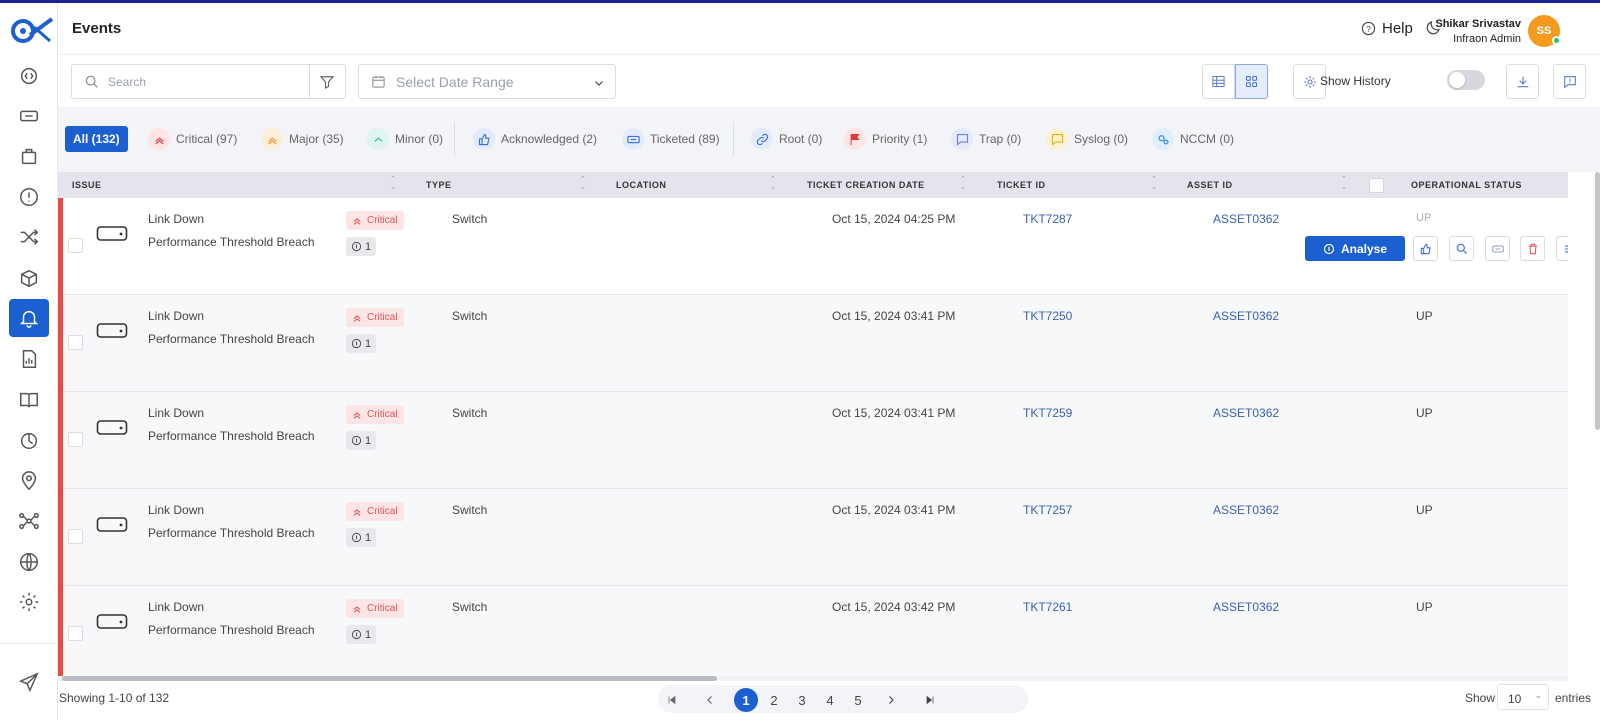 The image size is (1600, 720). Describe the element at coordinates (1522, 81) in the screenshot. I see `download-button` at that location.